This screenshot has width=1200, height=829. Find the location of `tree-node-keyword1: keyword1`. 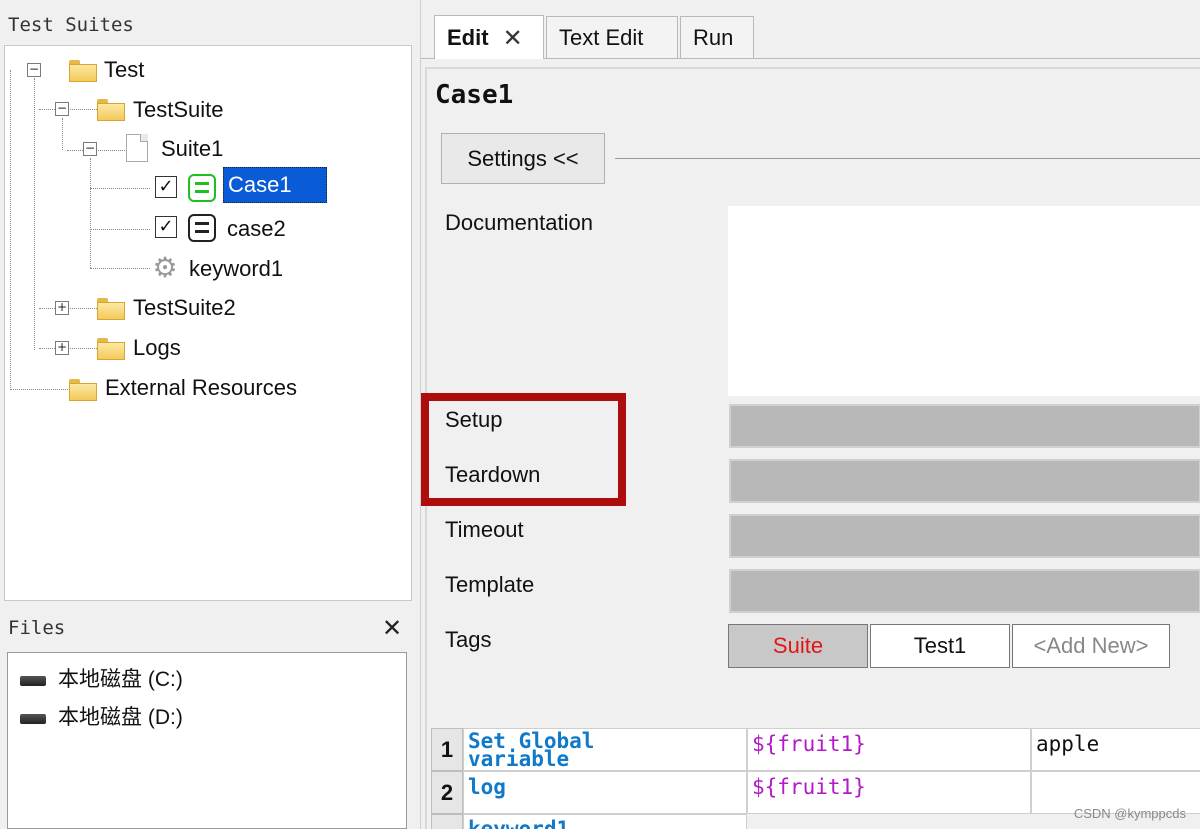

tree-node-keyword1: keyword1 is located at coordinates (236, 269).